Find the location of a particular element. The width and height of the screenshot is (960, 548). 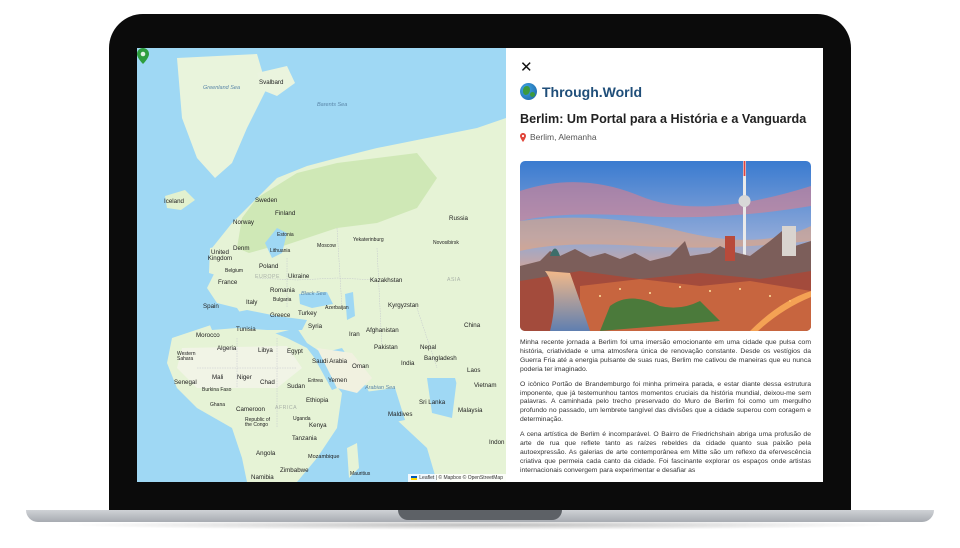

map-marker-icon is located at coordinates (143, 56).